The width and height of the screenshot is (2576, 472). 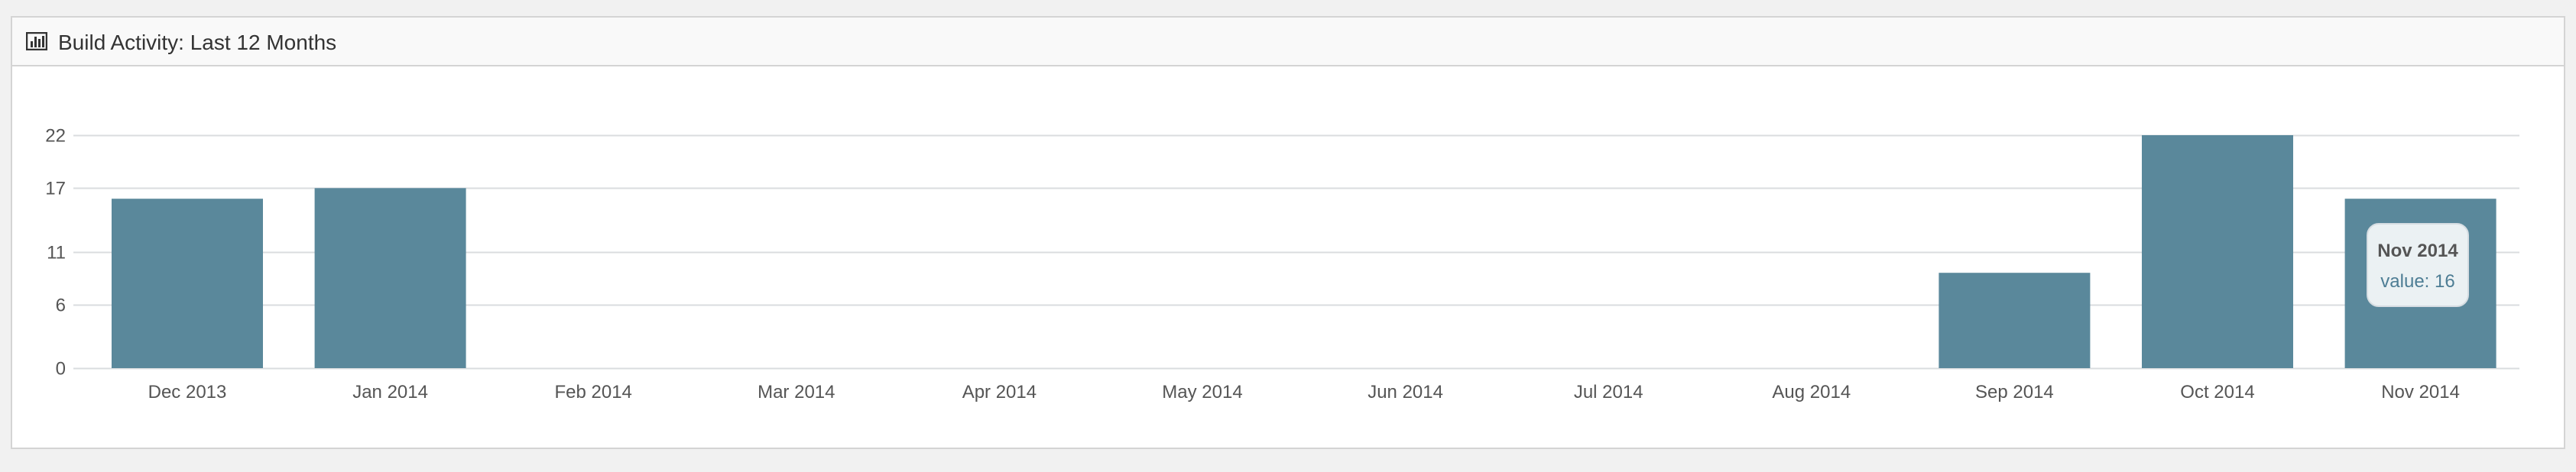 I want to click on y-tick-label: 6, so click(x=61, y=306).